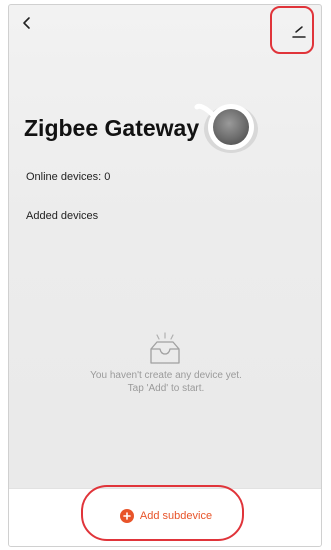  What do you see at coordinates (62, 216) in the screenshot?
I see `added-devices-label: Added devices` at bounding box center [62, 216].